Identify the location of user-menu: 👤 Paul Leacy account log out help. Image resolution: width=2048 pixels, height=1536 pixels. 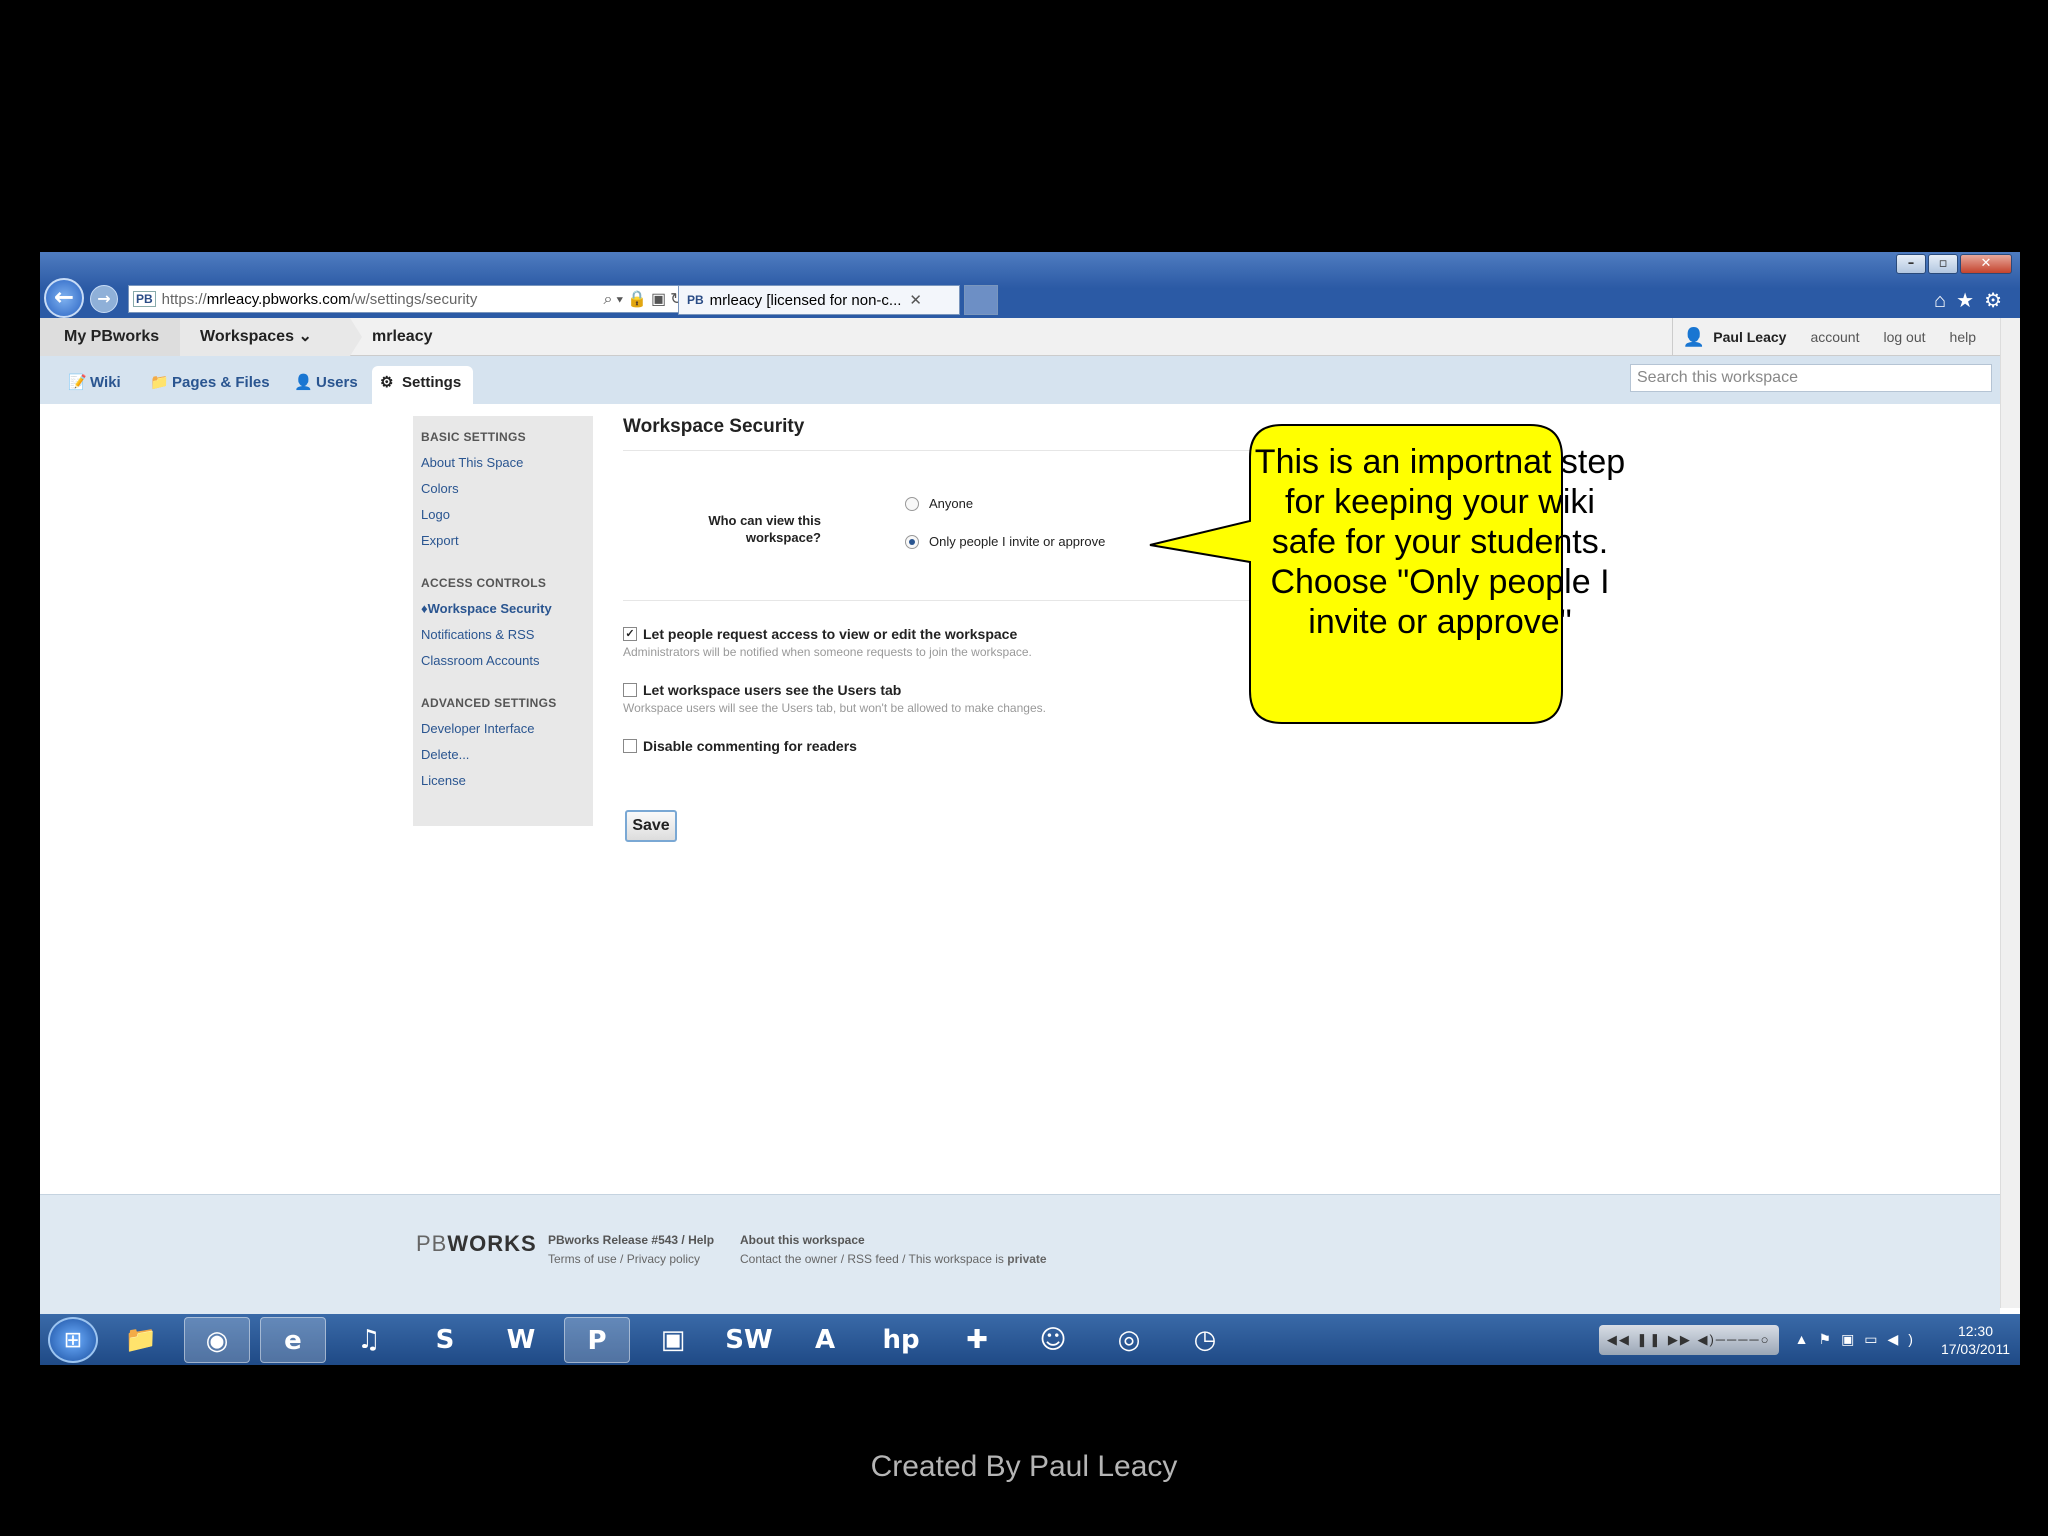
(1835, 337).